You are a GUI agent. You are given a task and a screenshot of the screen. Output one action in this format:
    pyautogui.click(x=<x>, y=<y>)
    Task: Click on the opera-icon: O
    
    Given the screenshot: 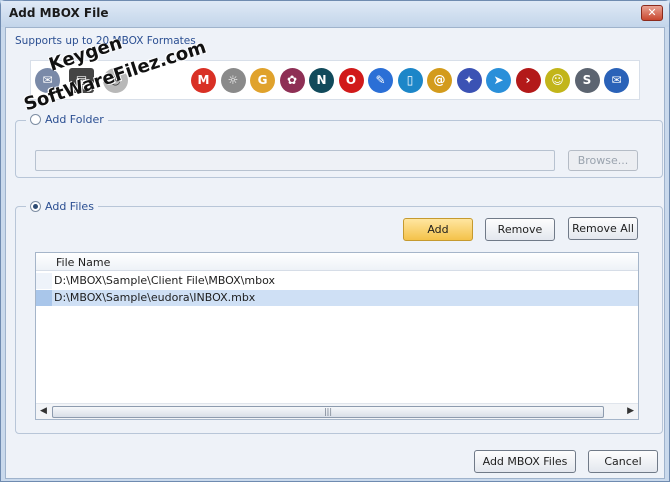 What is the action you would take?
    pyautogui.click(x=351, y=80)
    